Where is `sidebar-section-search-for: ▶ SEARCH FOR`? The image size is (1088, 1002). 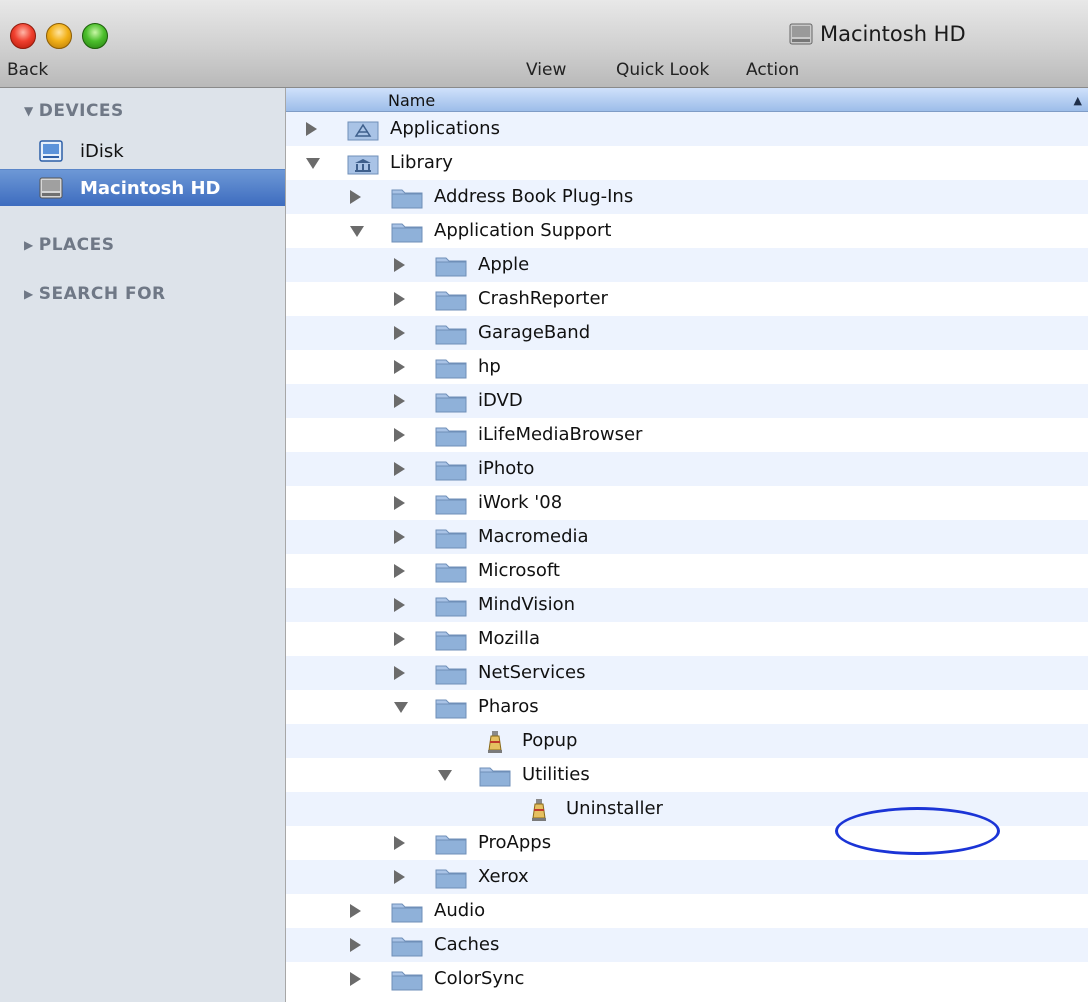
sidebar-section-search-for: ▶ SEARCH FOR is located at coordinates (95, 294).